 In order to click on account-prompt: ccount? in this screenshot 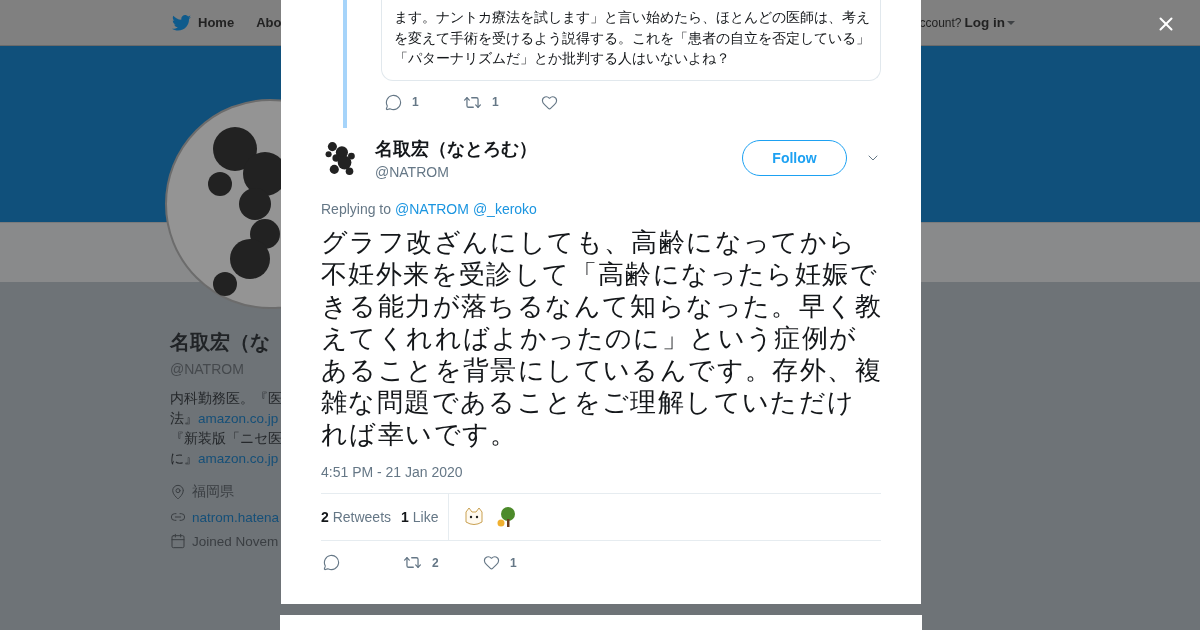, I will do `click(940, 22)`.